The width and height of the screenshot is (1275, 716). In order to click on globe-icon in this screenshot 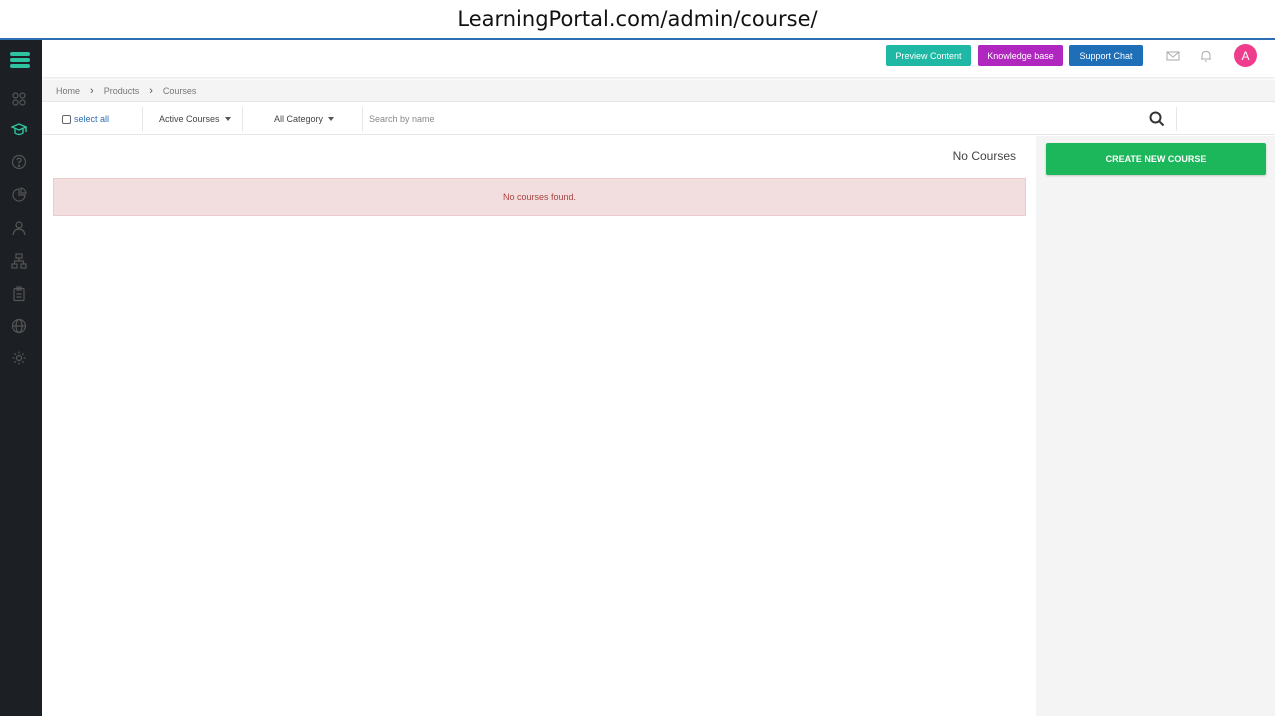, I will do `click(19, 326)`.